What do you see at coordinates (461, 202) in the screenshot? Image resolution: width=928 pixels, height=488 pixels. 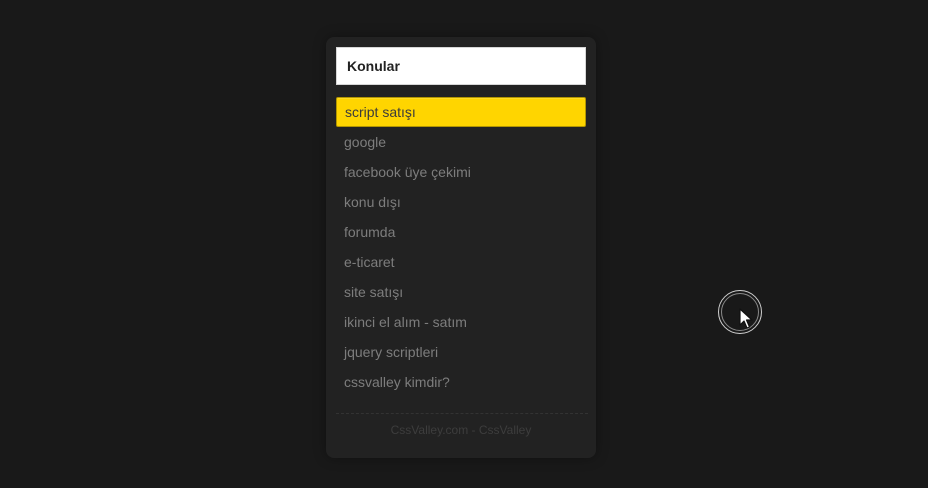 I see `menu-item-konu-disi: konu dışı` at bounding box center [461, 202].